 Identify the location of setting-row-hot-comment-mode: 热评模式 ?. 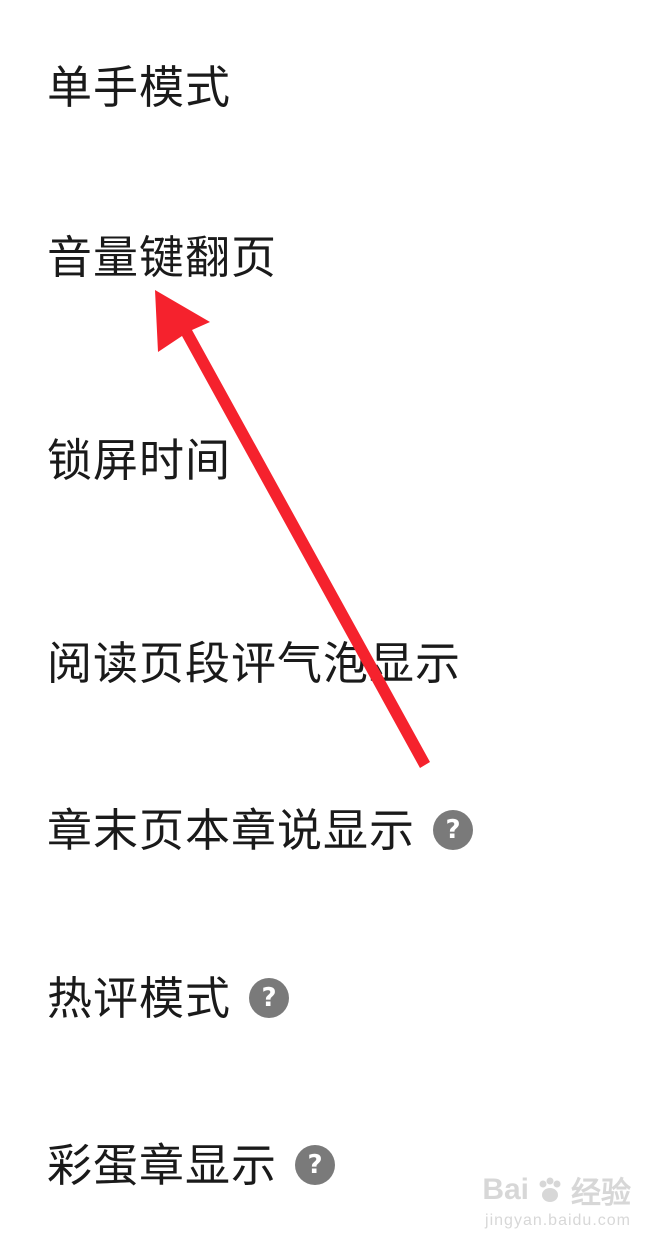
(330, 998).